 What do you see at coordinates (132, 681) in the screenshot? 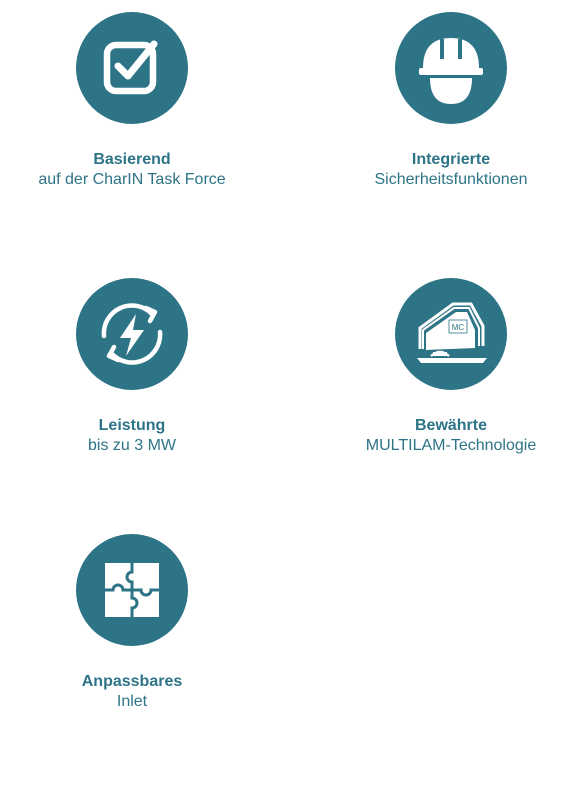
I see `feature-title: Anpassbares` at bounding box center [132, 681].